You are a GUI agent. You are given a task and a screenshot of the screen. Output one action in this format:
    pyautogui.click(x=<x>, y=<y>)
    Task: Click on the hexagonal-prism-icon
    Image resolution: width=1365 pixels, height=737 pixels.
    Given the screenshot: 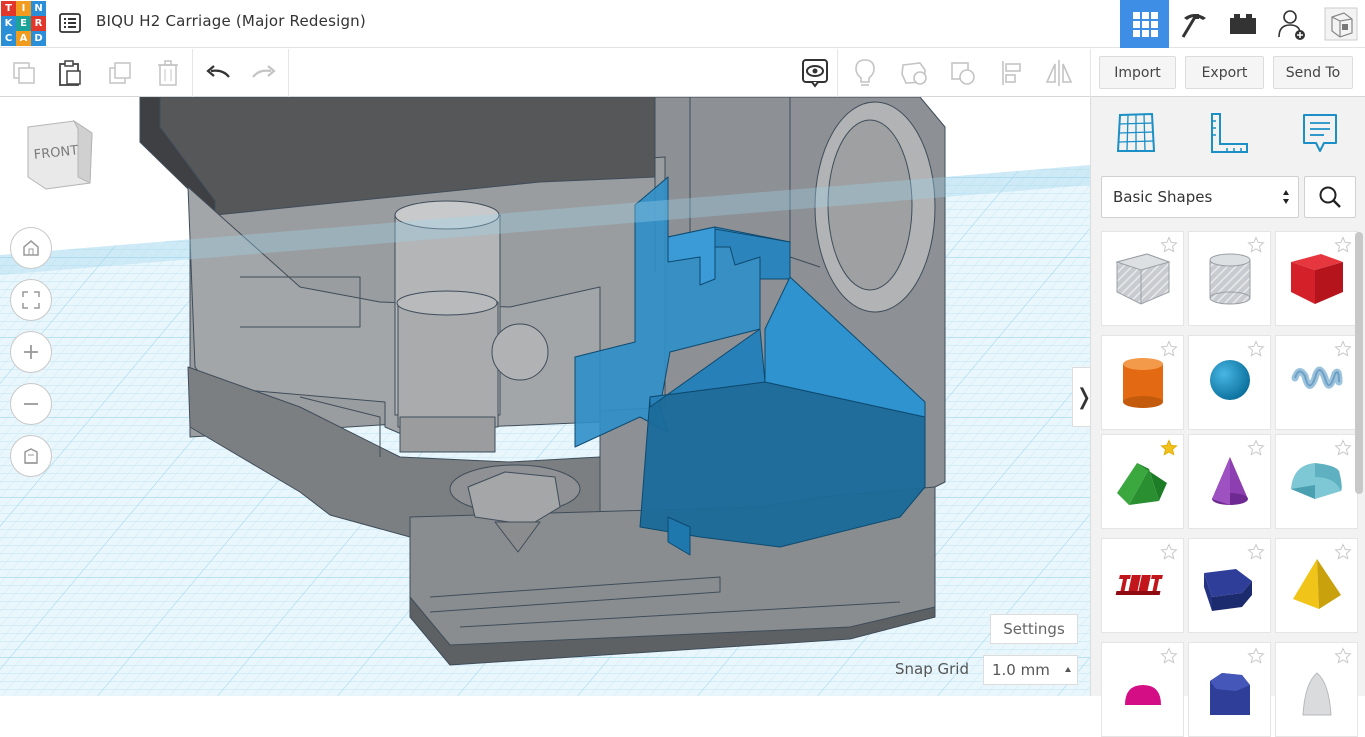 What is the action you would take?
    pyautogui.click(x=1230, y=694)
    